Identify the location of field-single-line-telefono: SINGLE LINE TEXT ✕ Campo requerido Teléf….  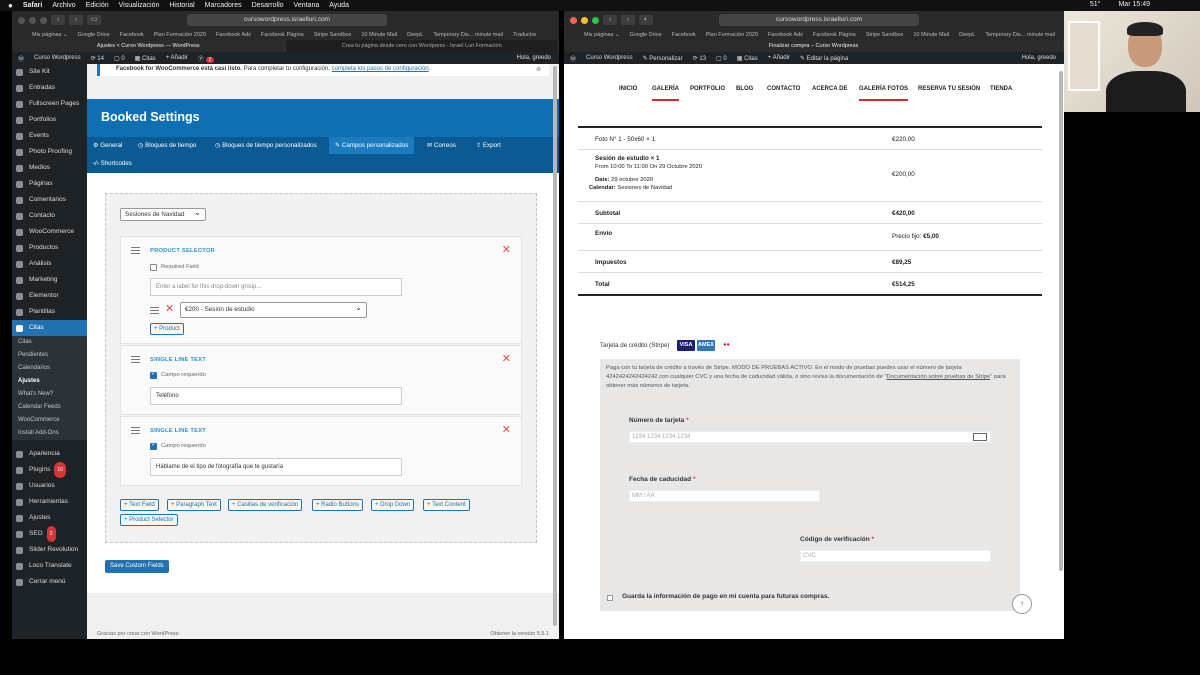
(321, 380).